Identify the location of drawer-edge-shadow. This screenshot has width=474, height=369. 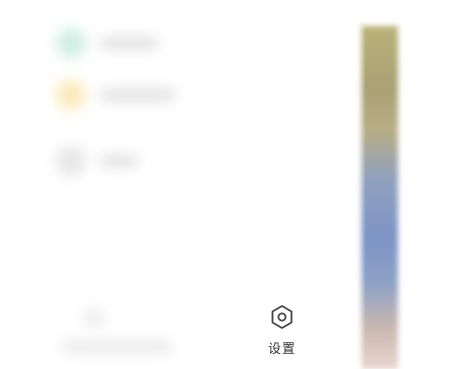
(359, 197).